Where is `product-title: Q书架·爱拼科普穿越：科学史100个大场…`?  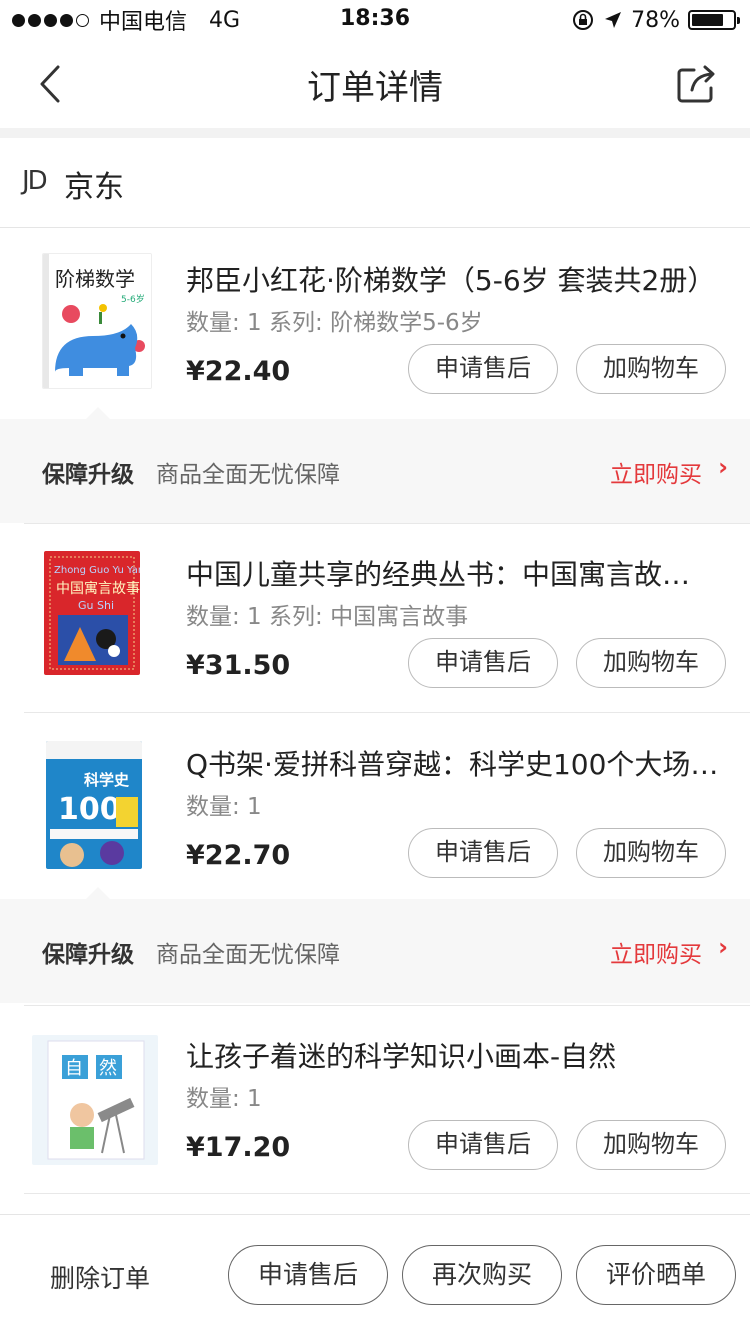
product-title: Q书架·爱拼科普穿越：科学史100个大场… is located at coordinates (456, 763).